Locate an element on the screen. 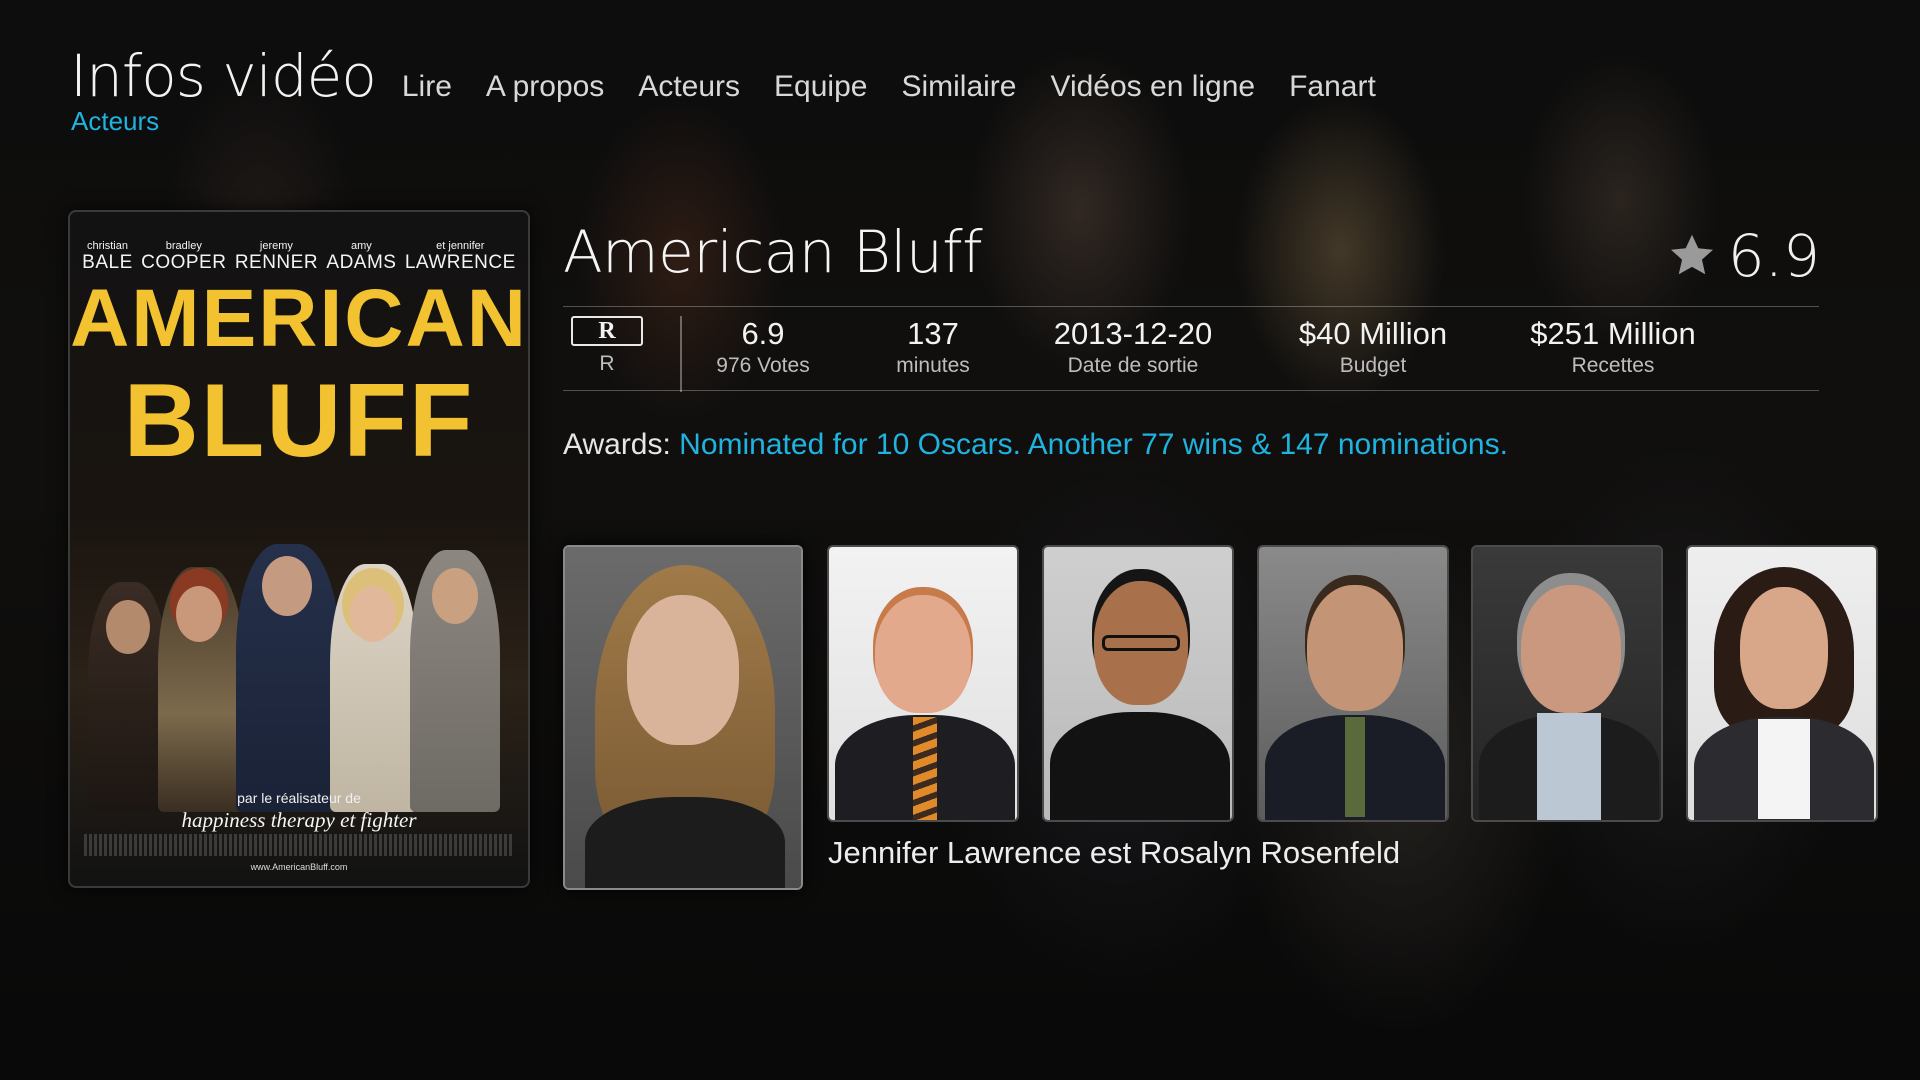 The image size is (1920, 1080). stat-label: minutes is located at coordinates (933, 365).